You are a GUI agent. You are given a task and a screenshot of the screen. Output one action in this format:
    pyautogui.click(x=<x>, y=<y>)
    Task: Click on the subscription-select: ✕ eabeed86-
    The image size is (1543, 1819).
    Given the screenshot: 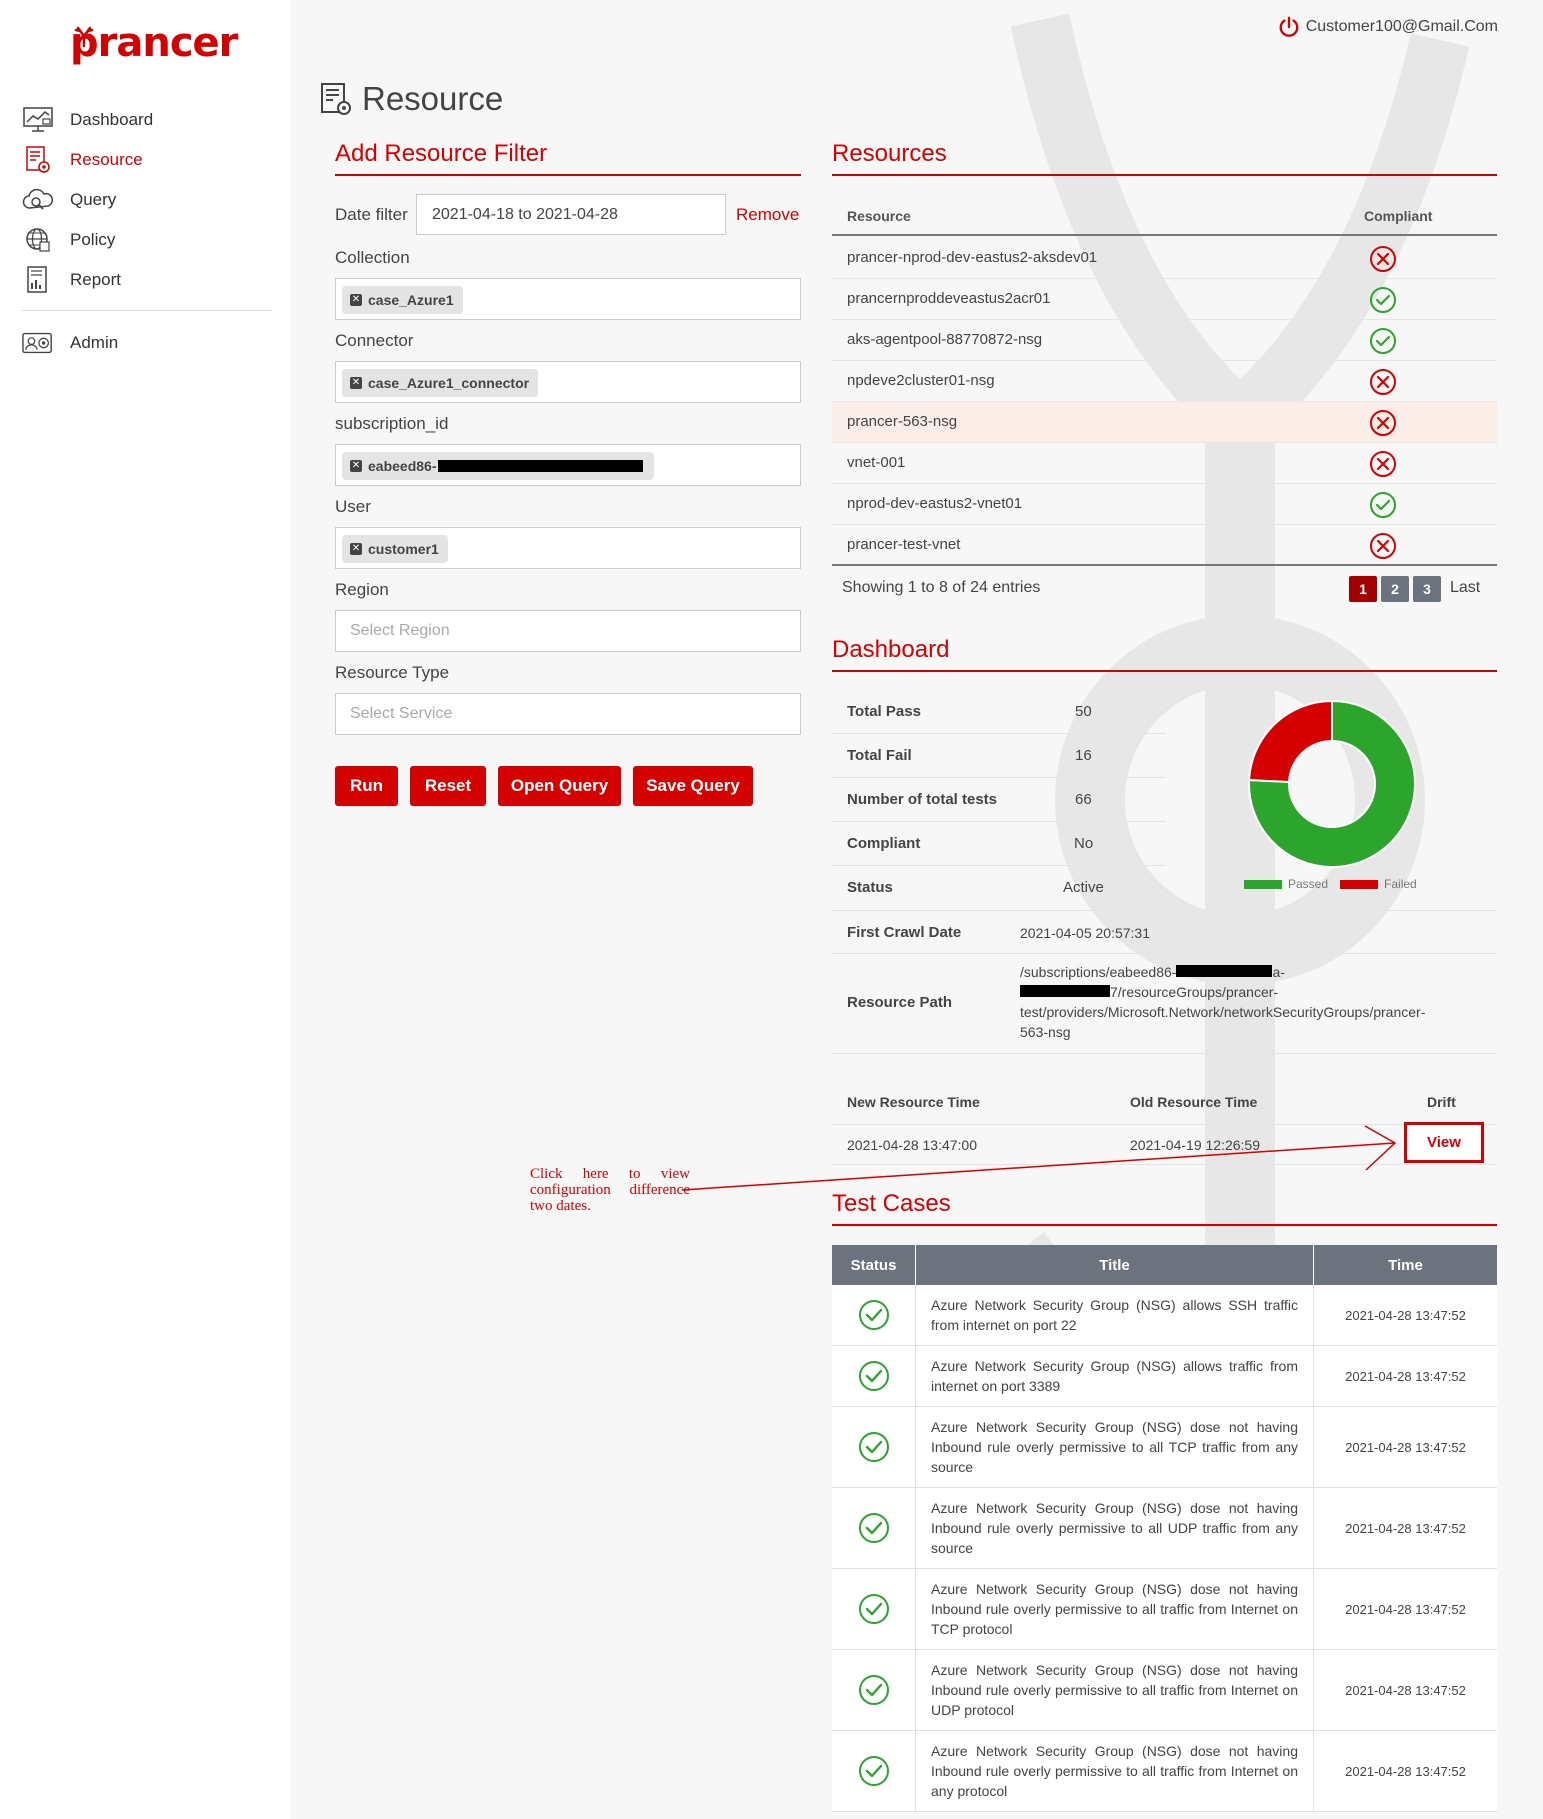 What is the action you would take?
    pyautogui.click(x=568, y=465)
    